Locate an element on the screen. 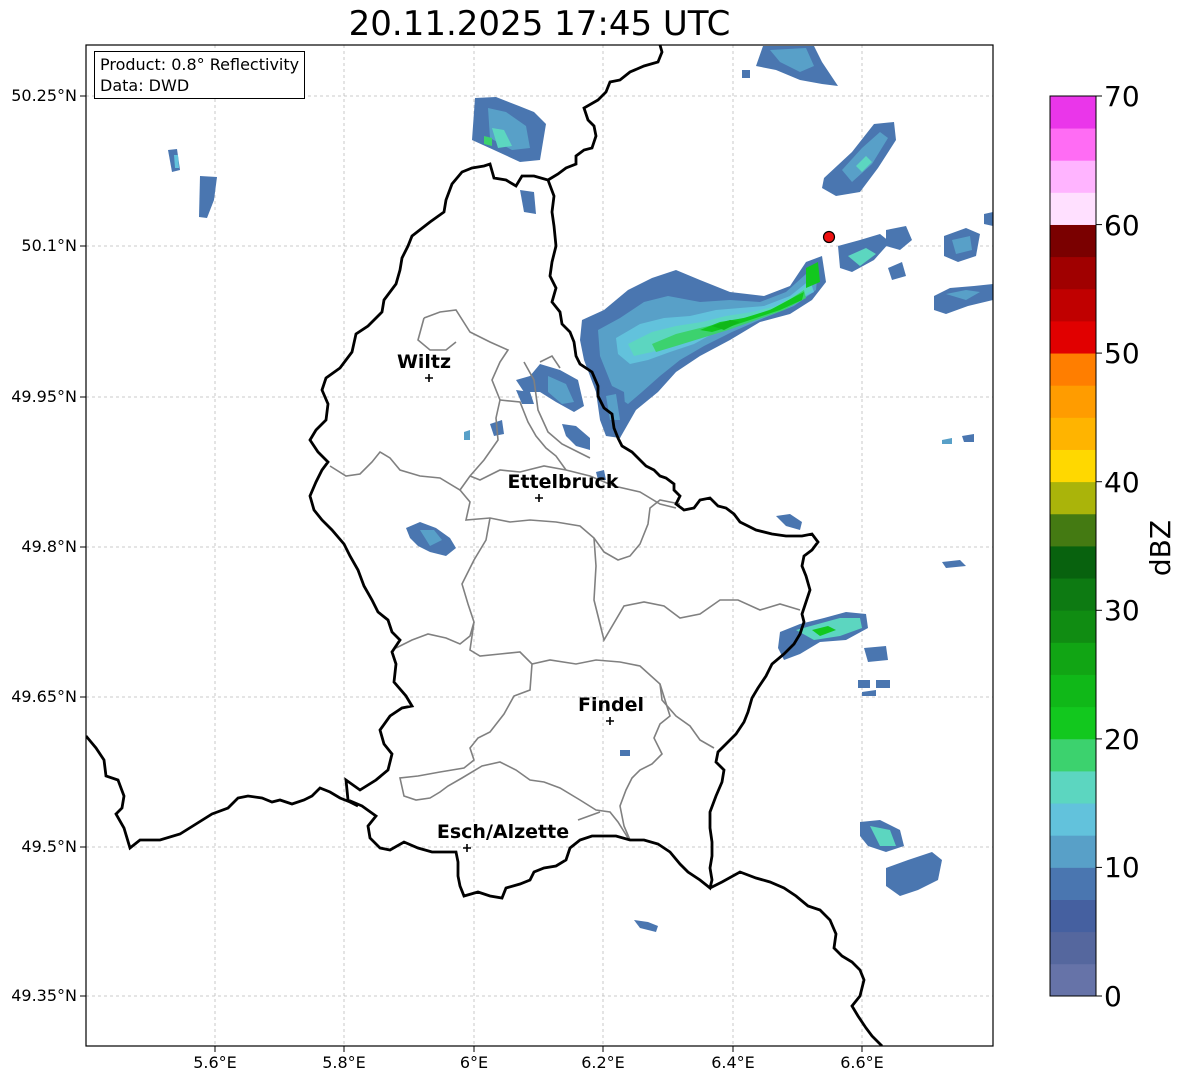 The height and width of the screenshot is (1081, 1184). city-label-esch-alzette: Esch/Alzette is located at coordinates (503, 832).